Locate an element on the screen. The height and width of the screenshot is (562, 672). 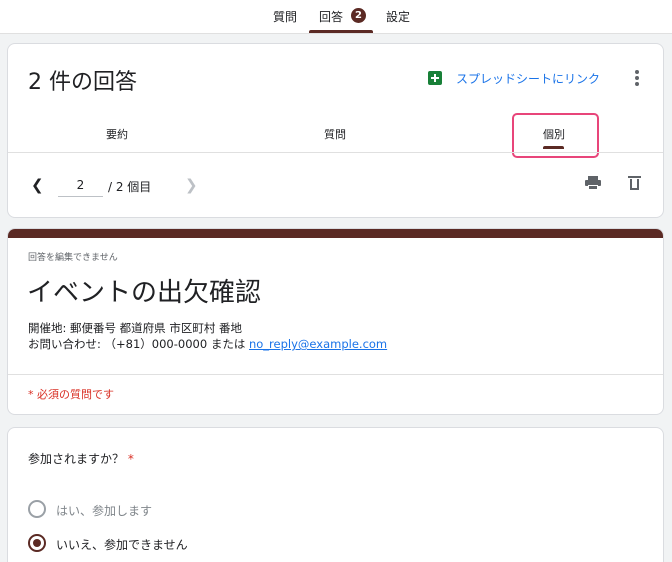
form-description-location: 開催地: 郵便番号 都道府県 市区町村 番地 is located at coordinates (135, 328).